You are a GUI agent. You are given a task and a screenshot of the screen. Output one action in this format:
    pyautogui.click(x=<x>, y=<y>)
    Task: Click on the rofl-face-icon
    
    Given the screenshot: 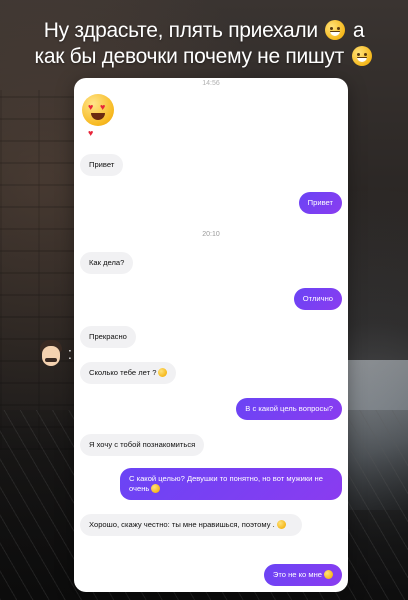 What is the action you would take?
    pyautogui.click(x=335, y=30)
    